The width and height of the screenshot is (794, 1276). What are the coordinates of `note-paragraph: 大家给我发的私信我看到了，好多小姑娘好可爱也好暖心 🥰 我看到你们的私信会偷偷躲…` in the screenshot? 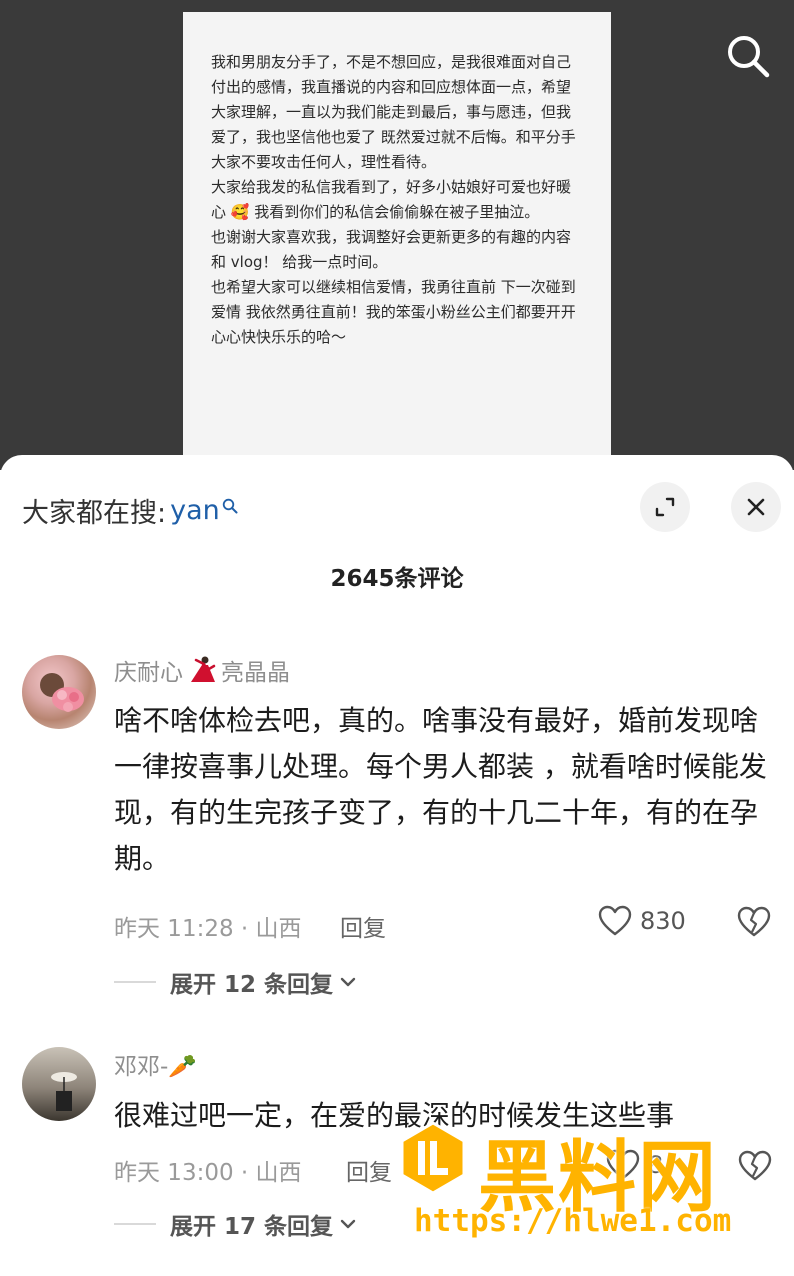 It's located at (391, 199).